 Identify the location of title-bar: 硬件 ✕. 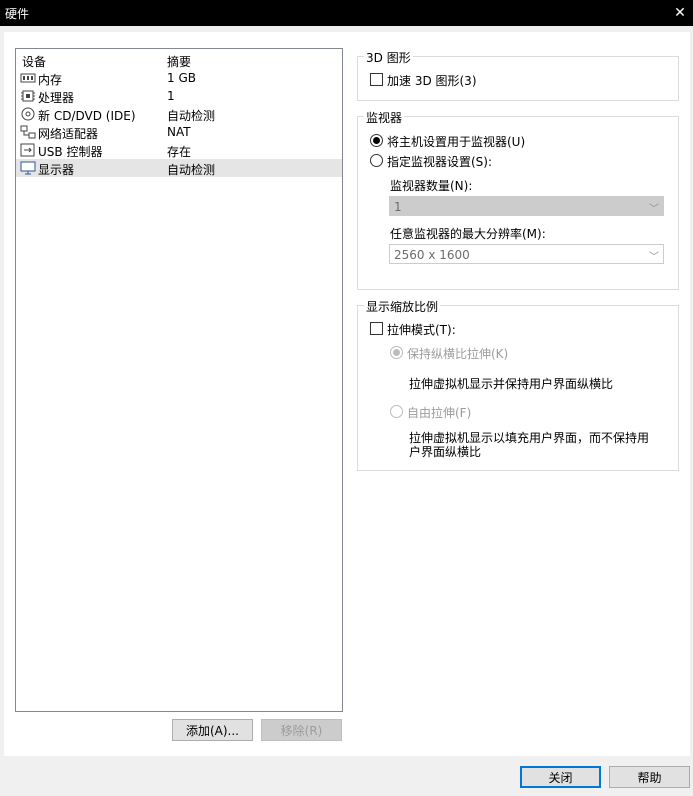
(346, 13).